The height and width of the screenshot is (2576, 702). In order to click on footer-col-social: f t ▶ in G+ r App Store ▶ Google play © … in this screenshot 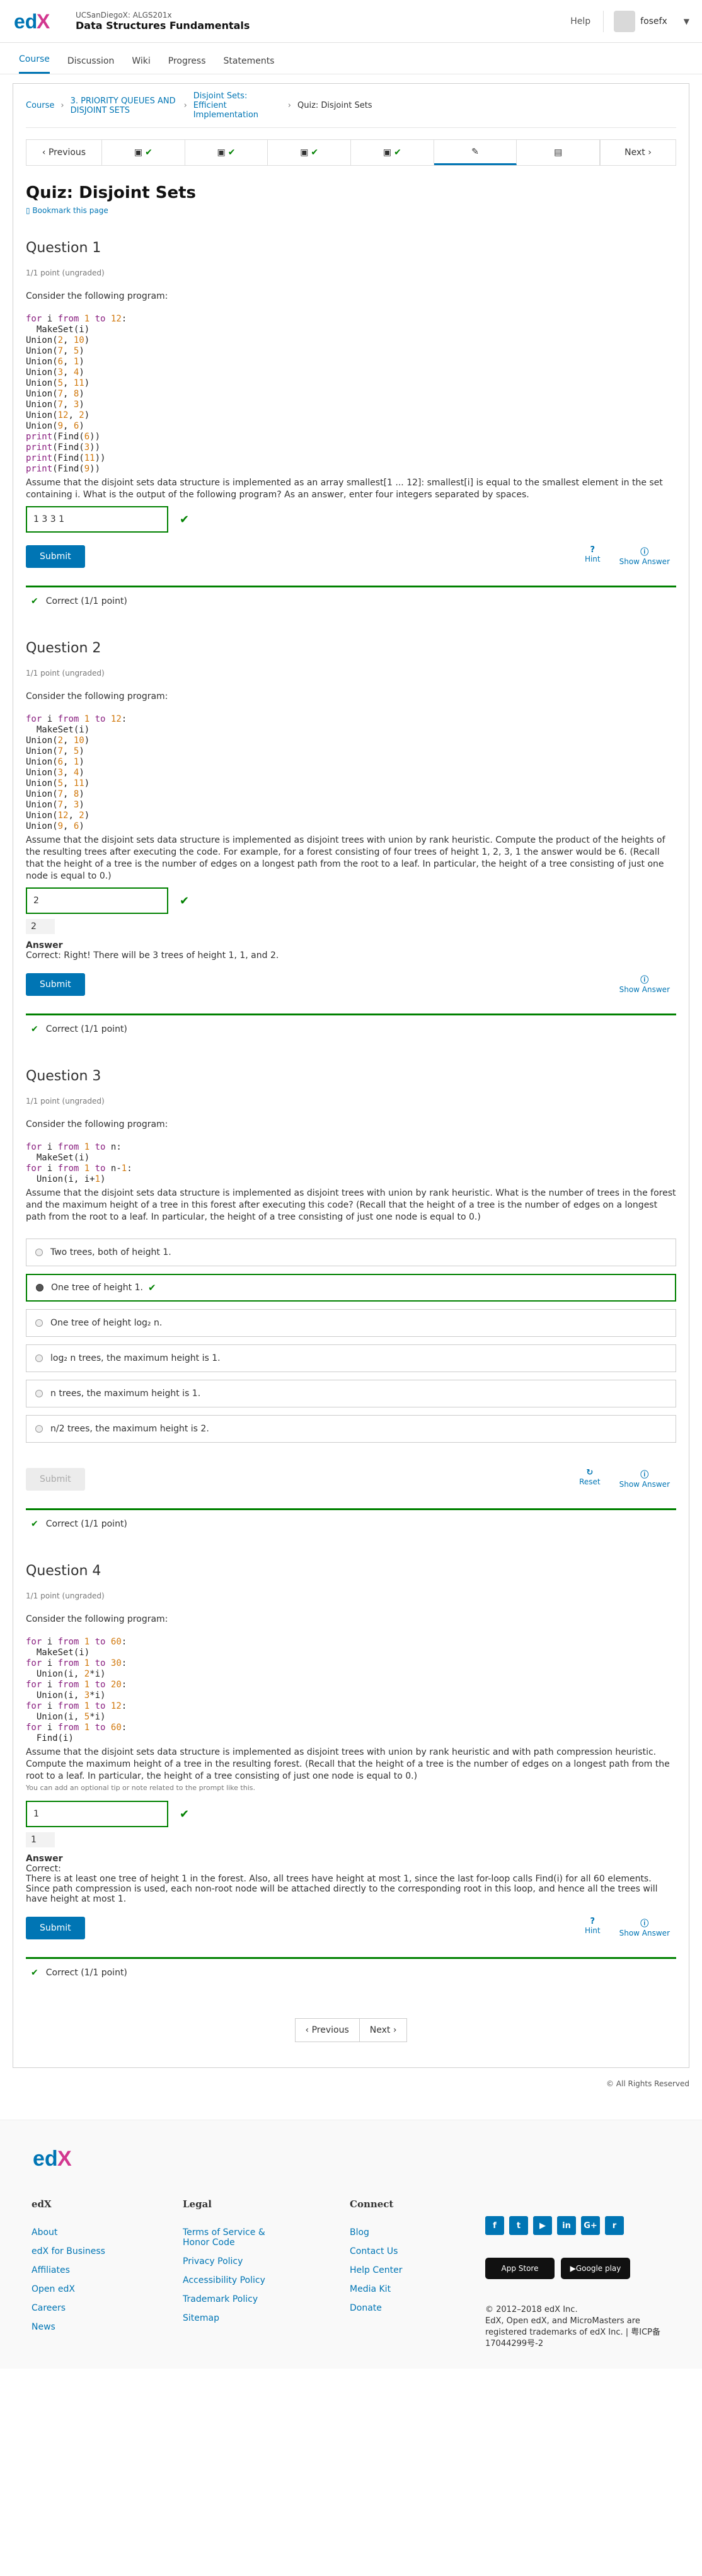, I will do `click(573, 2274)`.